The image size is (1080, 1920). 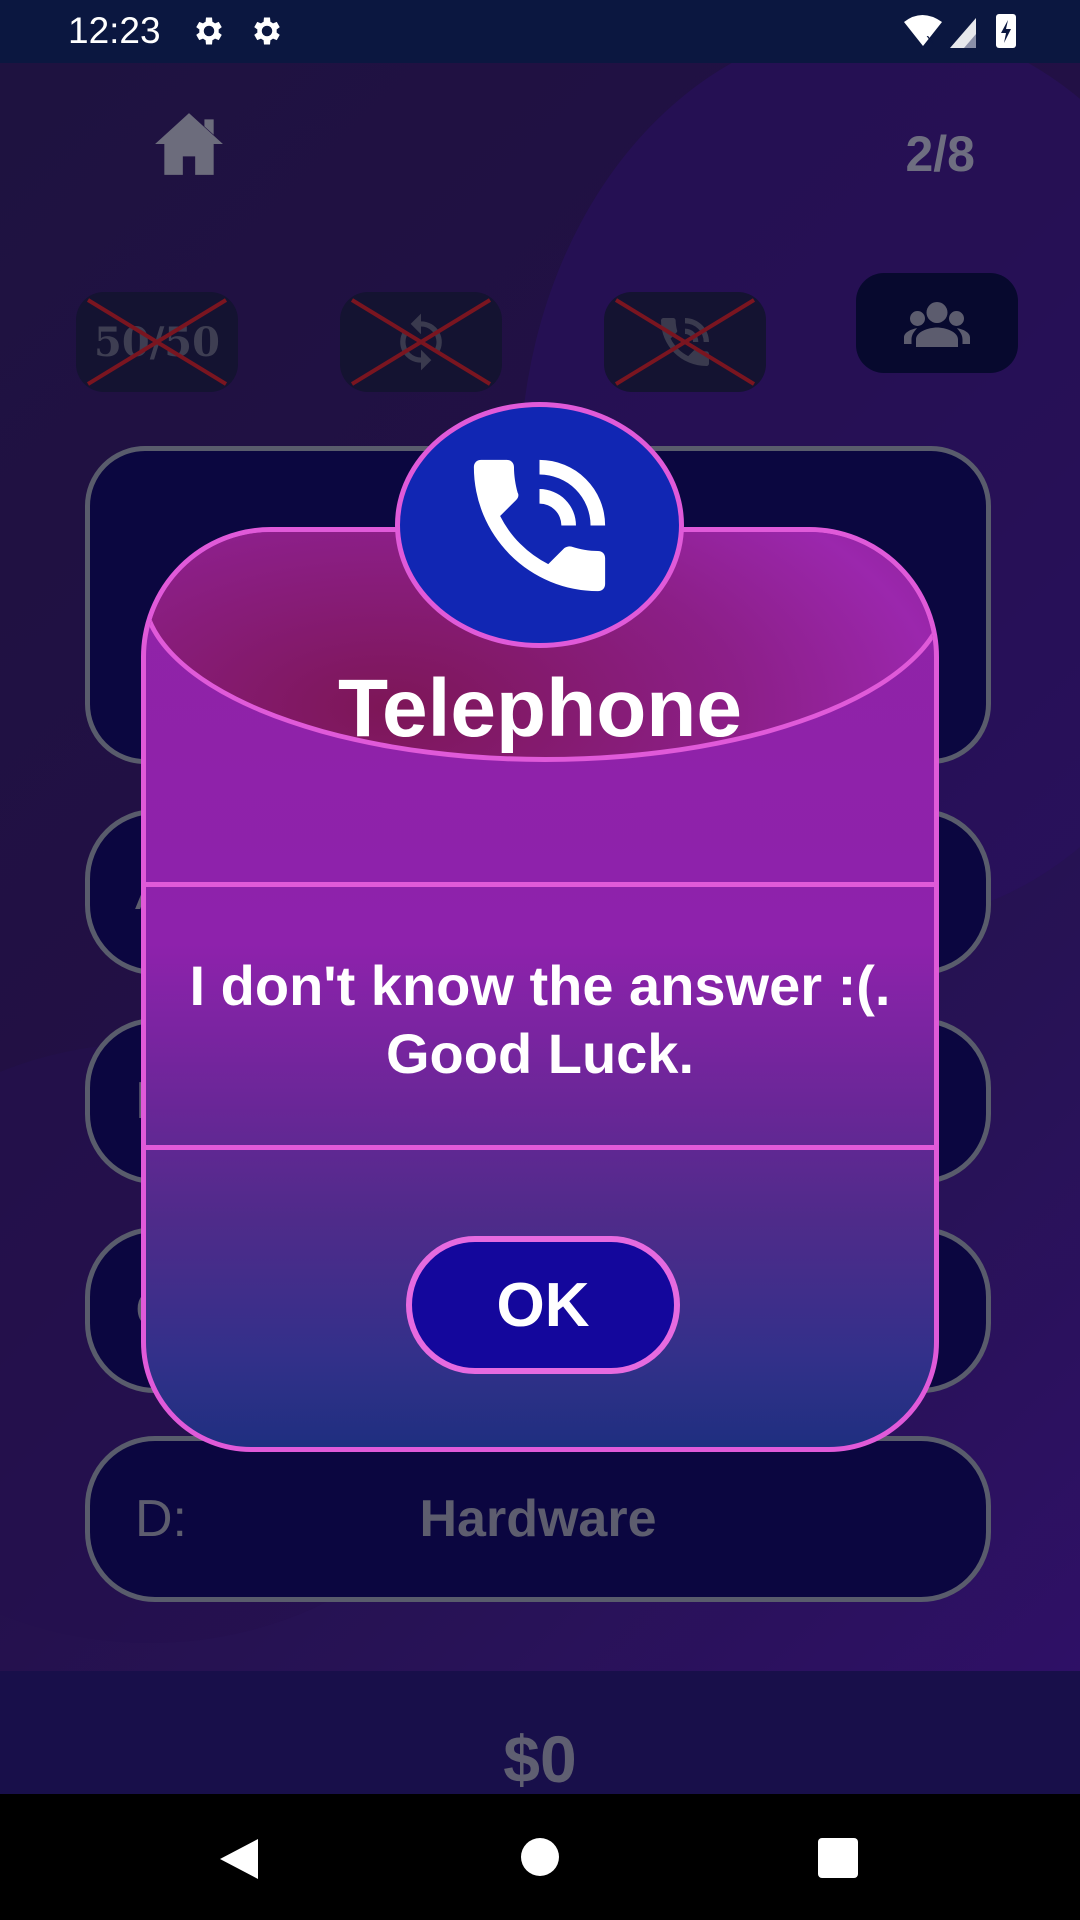 I want to click on status-bar: 12:23 x, so click(x=540, y=31).